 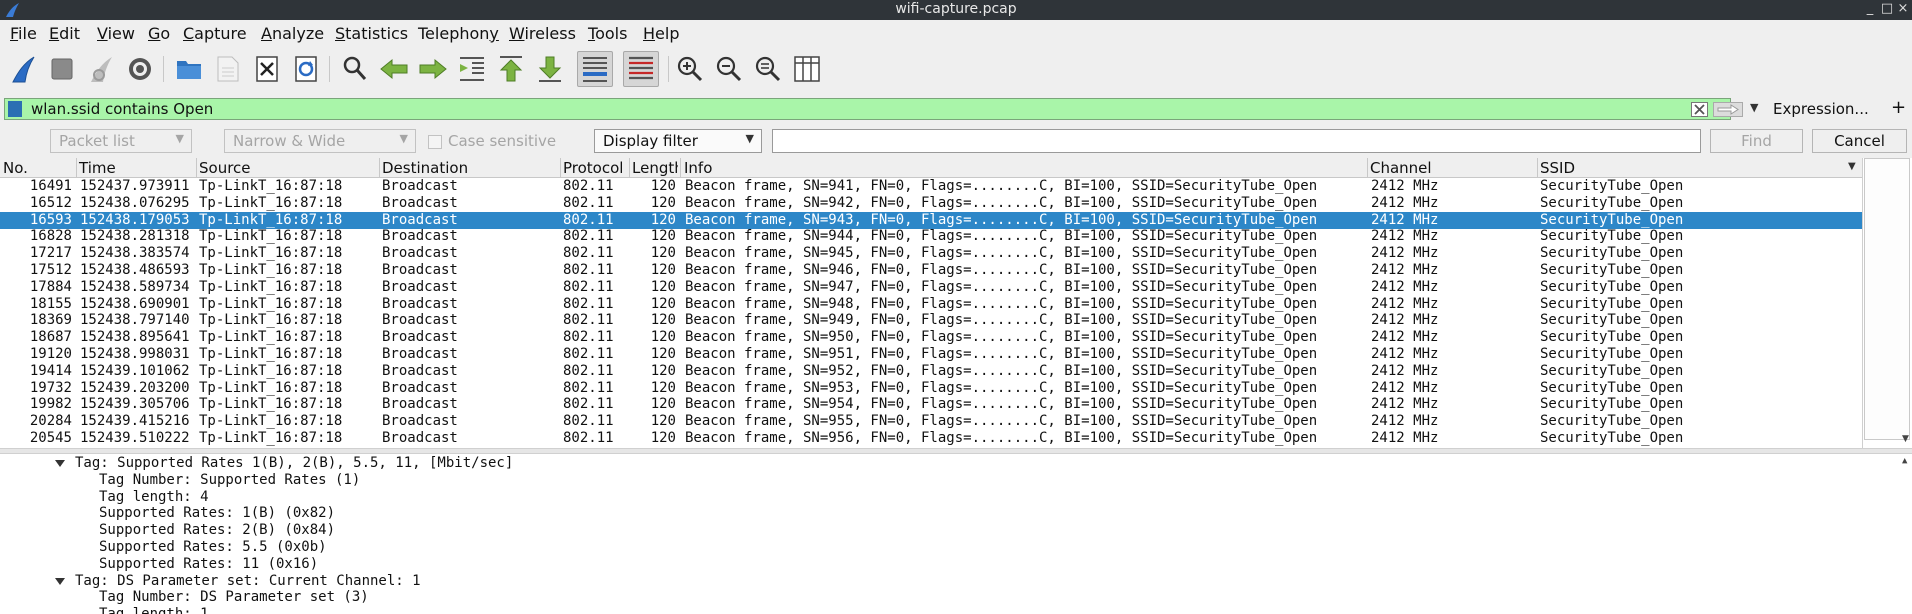 I want to click on resize-columns-button, so click(x=807, y=69).